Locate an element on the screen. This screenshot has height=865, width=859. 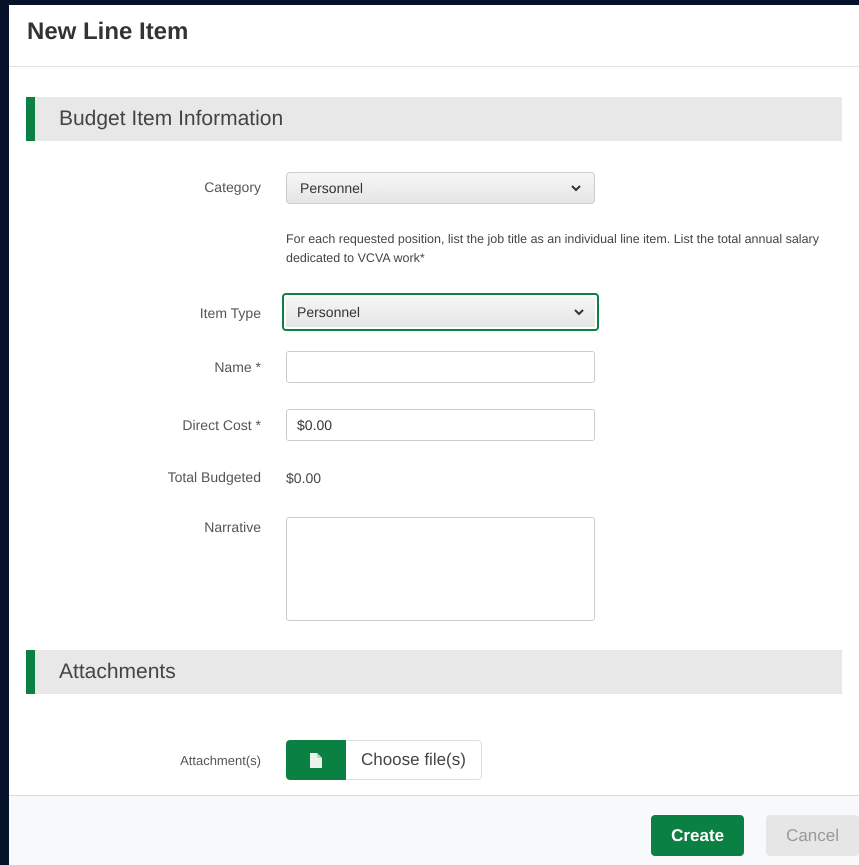
file-icon-button is located at coordinates (316, 760).